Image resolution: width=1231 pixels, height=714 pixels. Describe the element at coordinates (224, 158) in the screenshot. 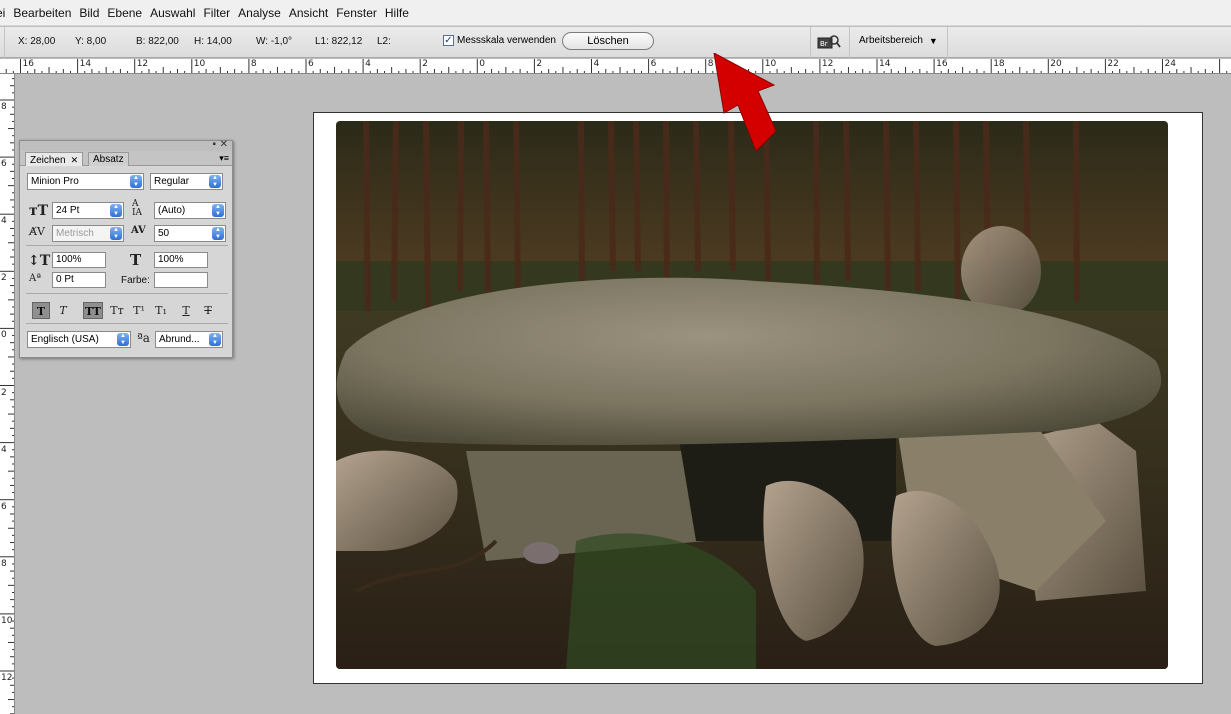

I see `panel-menu-icon: ▾≡` at that location.